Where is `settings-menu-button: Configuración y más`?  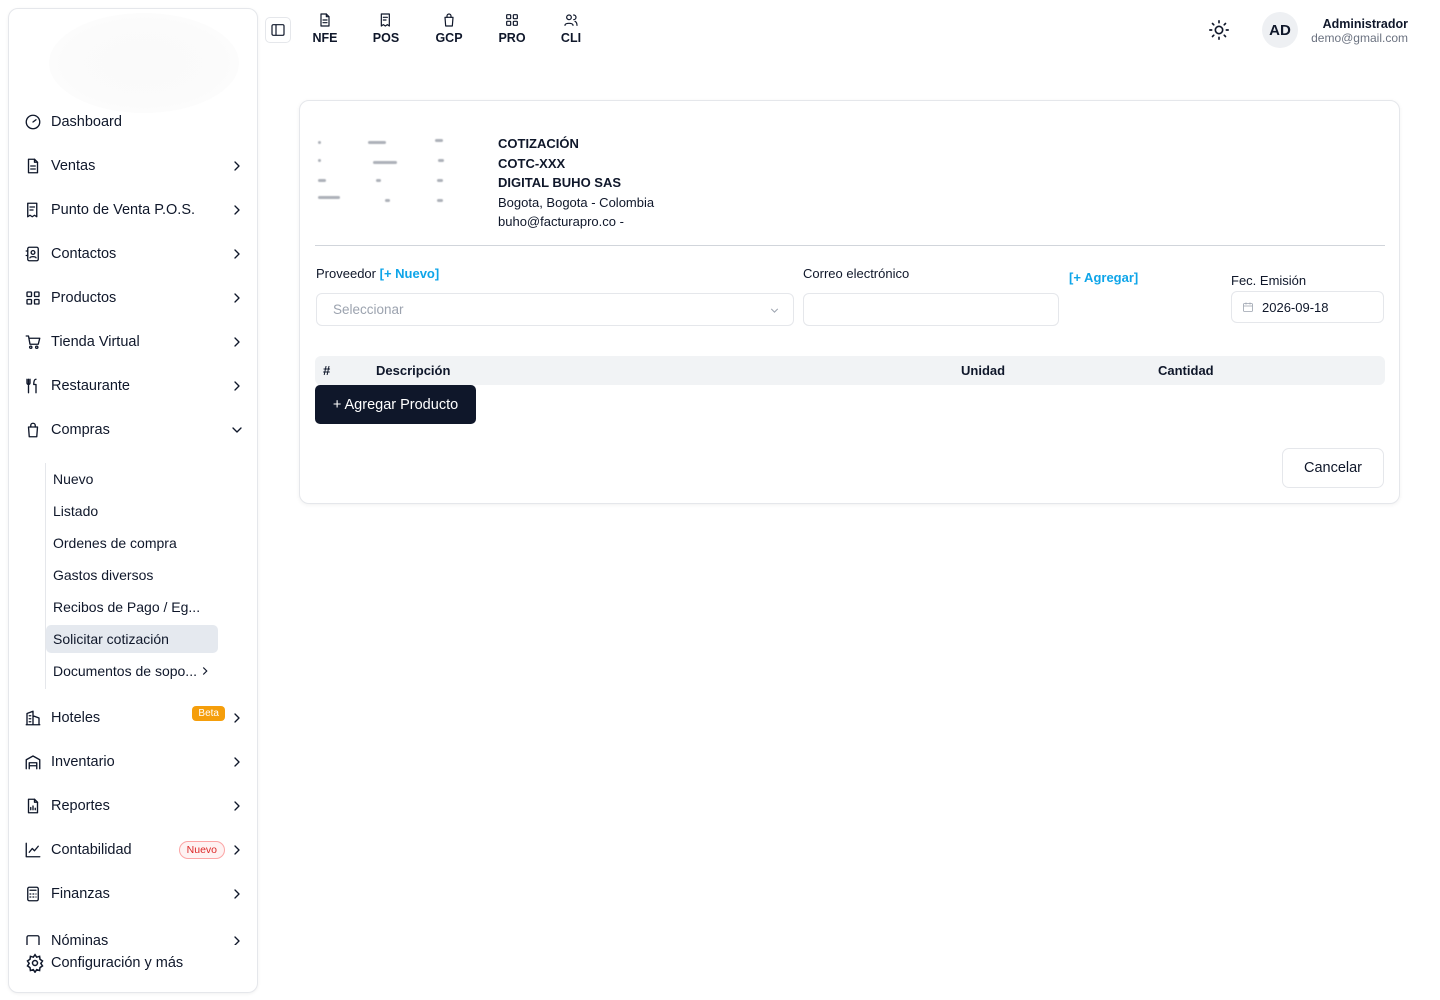 settings-menu-button: Configuración y más is located at coordinates (104, 963).